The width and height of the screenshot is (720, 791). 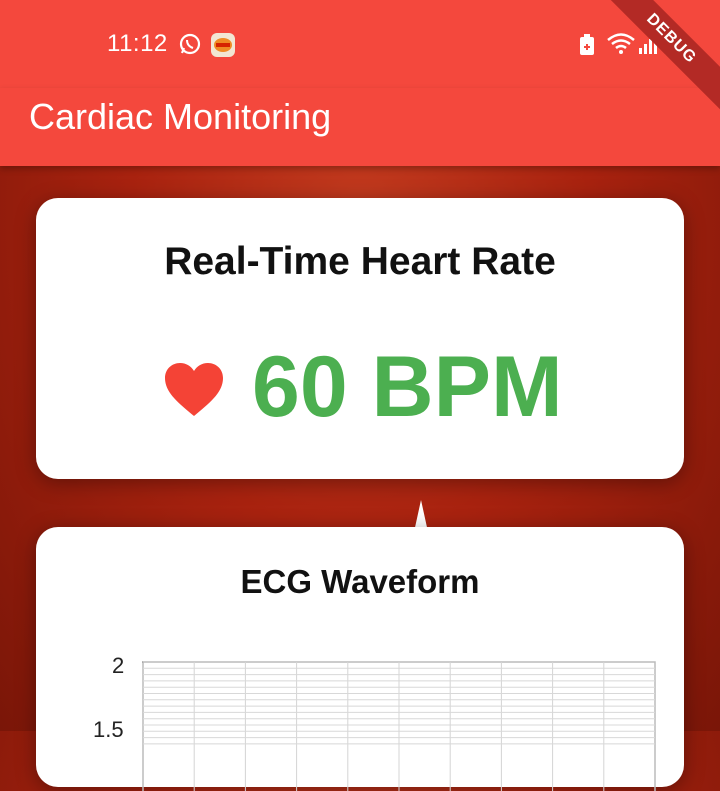 What do you see at coordinates (190, 46) in the screenshot?
I see `whatsapp-icon` at bounding box center [190, 46].